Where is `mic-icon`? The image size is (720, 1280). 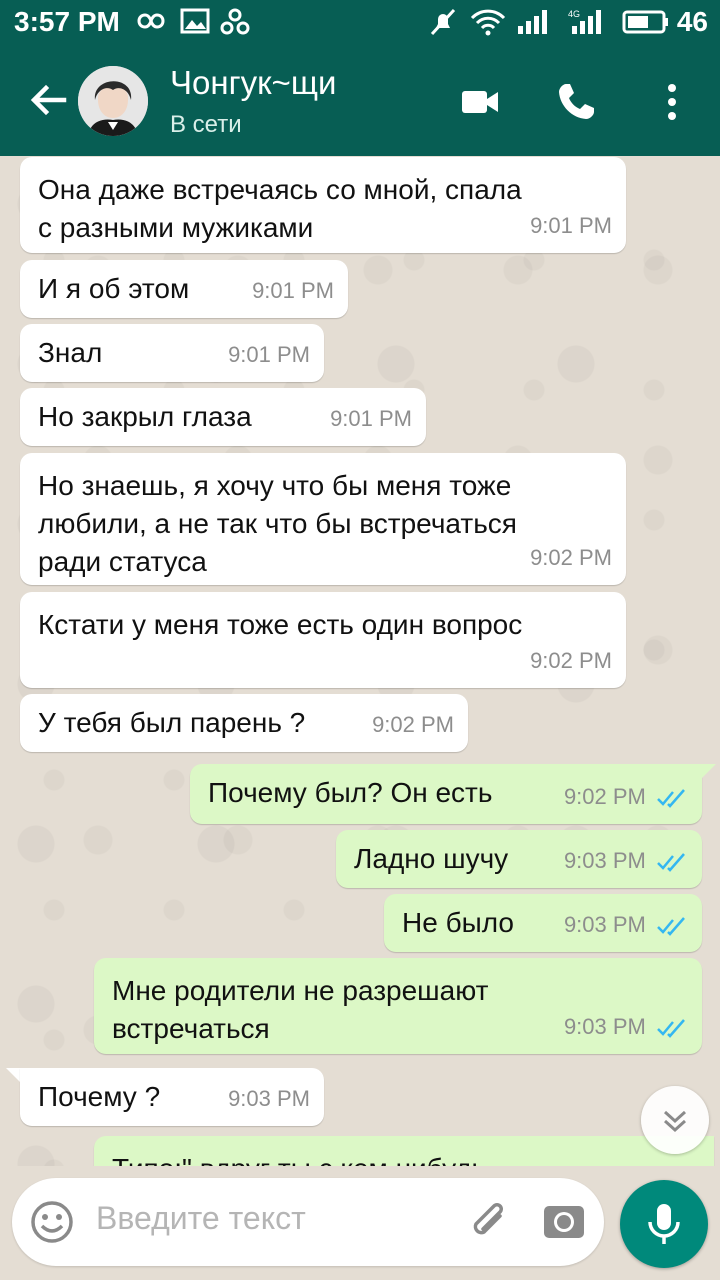
mic-icon is located at coordinates (664, 1224).